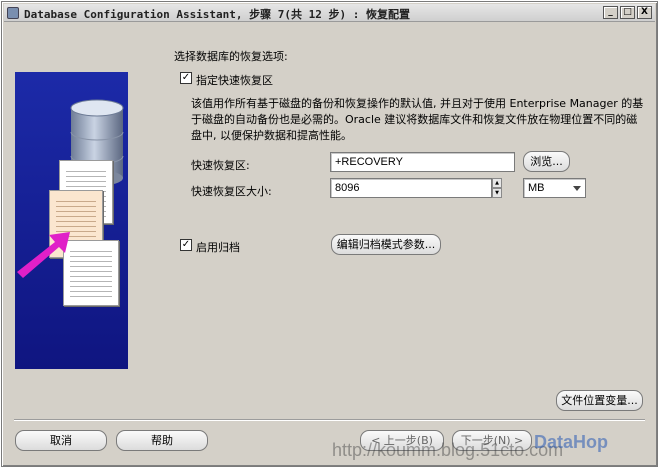 This screenshot has height=469, width=660. Describe the element at coordinates (577, 188) in the screenshot. I see `chevron-down-icon` at that location.